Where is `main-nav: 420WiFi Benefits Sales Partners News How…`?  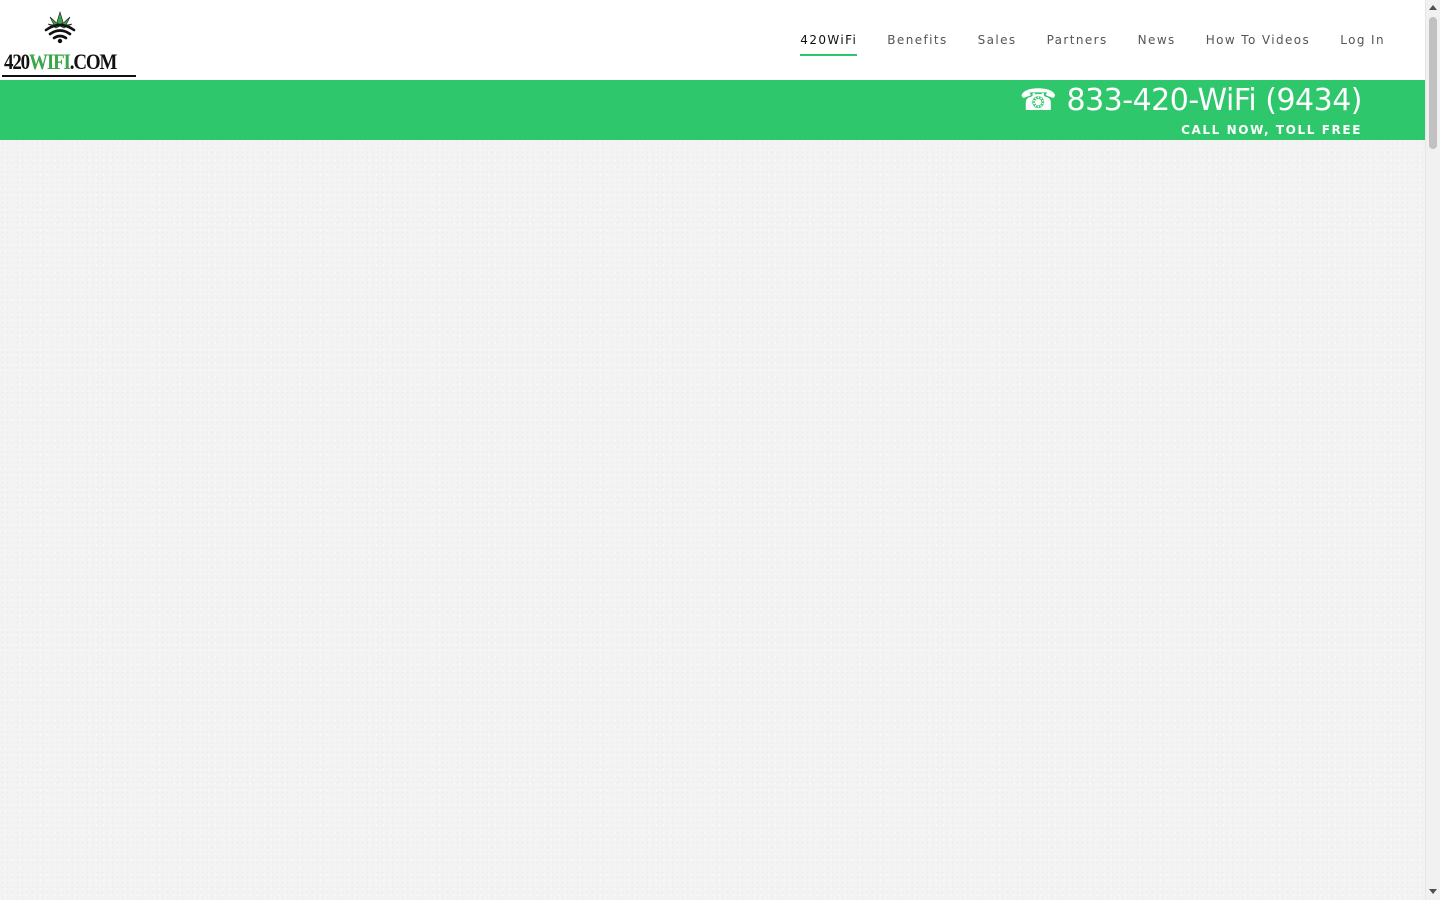 main-nav: 420WiFi Benefits Sales Partners News How… is located at coordinates (1077, 40).